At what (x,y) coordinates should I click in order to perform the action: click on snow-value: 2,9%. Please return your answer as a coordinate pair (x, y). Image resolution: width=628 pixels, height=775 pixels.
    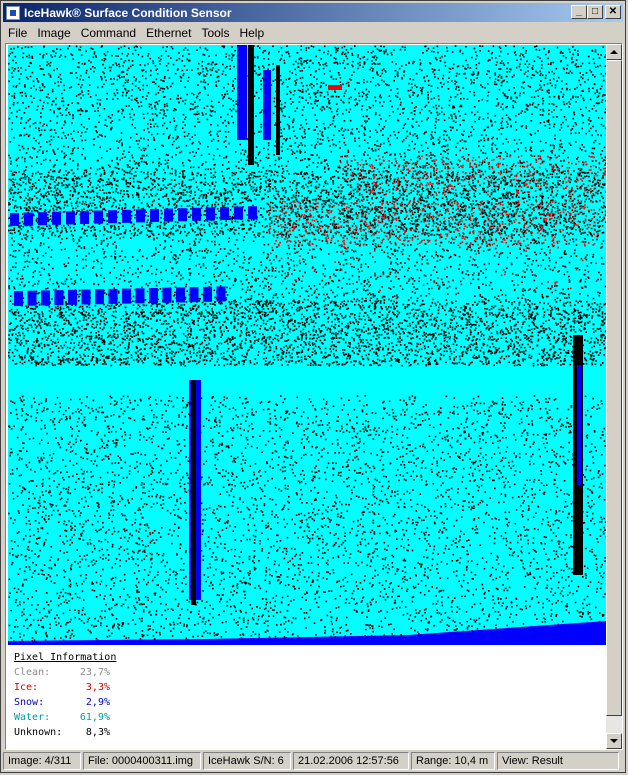
    Looking at the image, I should click on (97, 702).